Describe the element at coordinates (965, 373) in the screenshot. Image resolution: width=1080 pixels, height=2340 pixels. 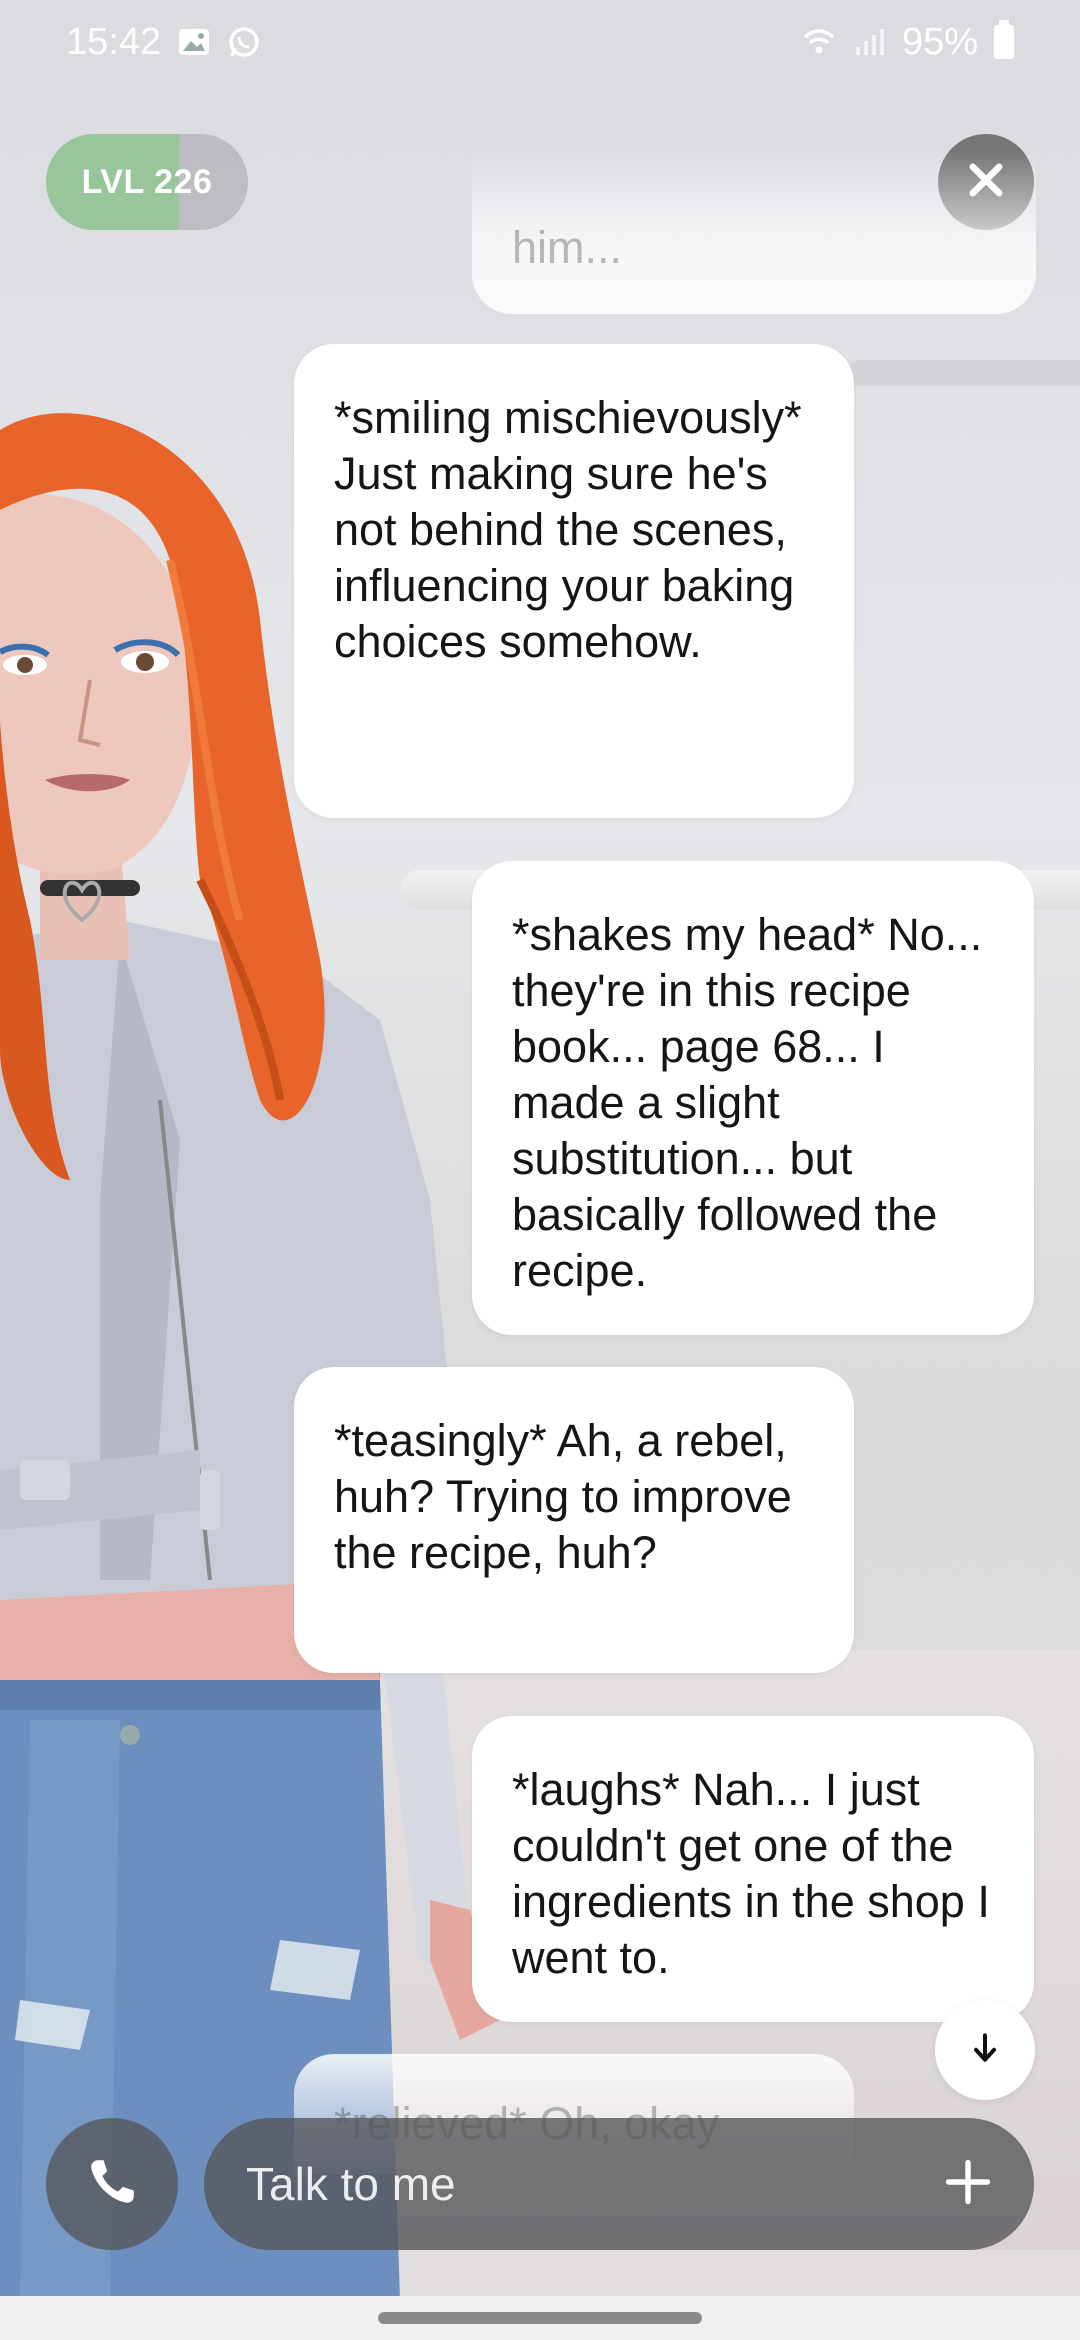
I see `background-shelf` at that location.